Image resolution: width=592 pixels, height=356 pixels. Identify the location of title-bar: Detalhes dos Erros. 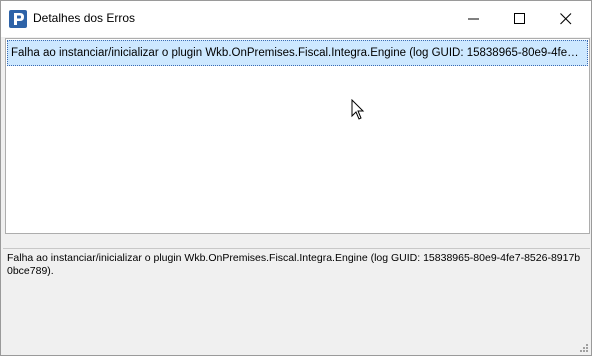
(296, 19).